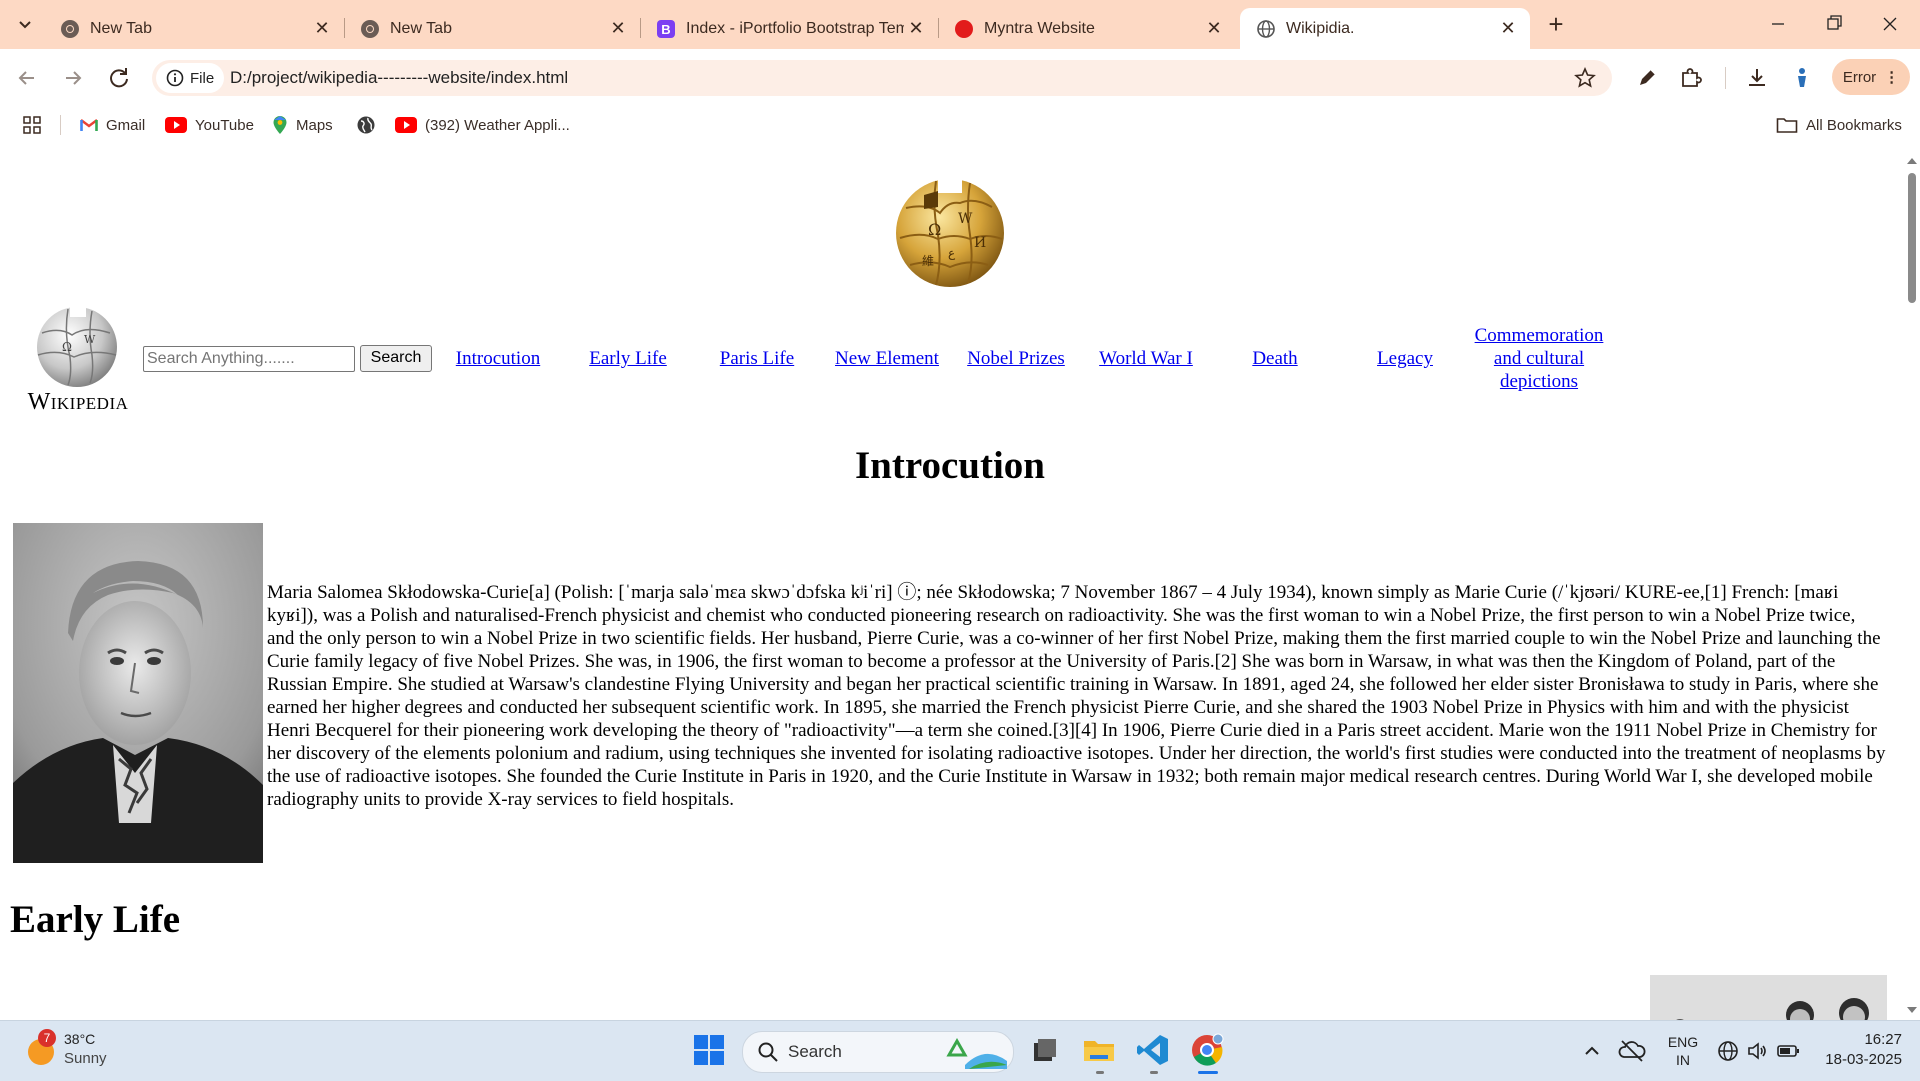  I want to click on tab-iportfolio: B Index - iPortfolio Bootstrap Tem ✕, so click(789, 28).